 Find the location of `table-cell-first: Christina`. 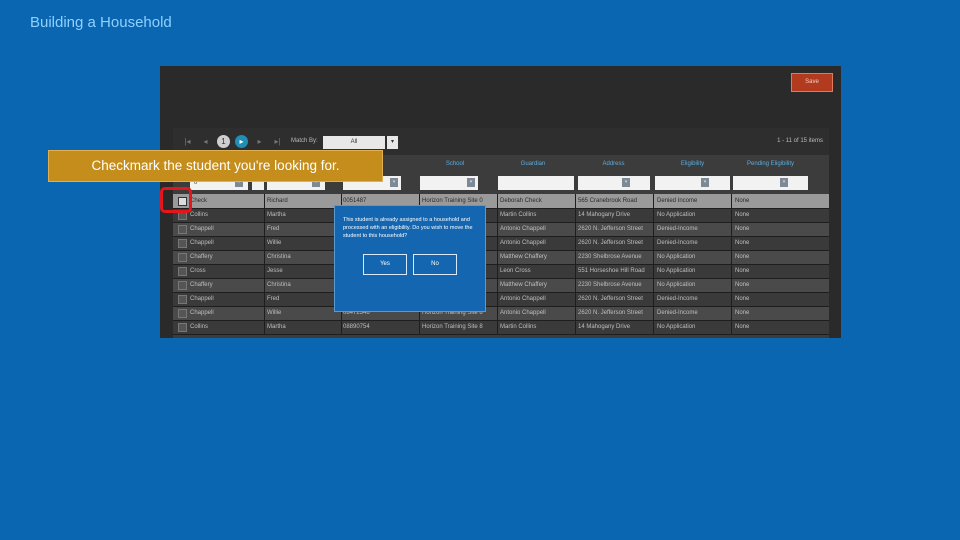

table-cell-first: Christina is located at coordinates (279, 257).